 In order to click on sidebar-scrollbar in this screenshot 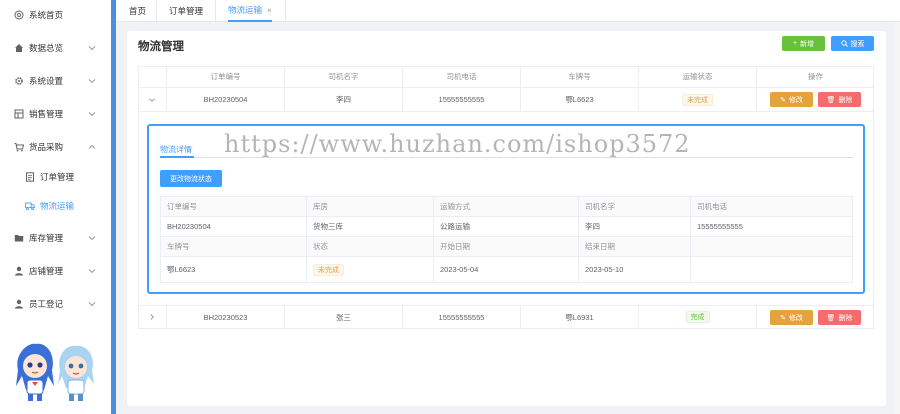, I will do `click(113, 207)`.